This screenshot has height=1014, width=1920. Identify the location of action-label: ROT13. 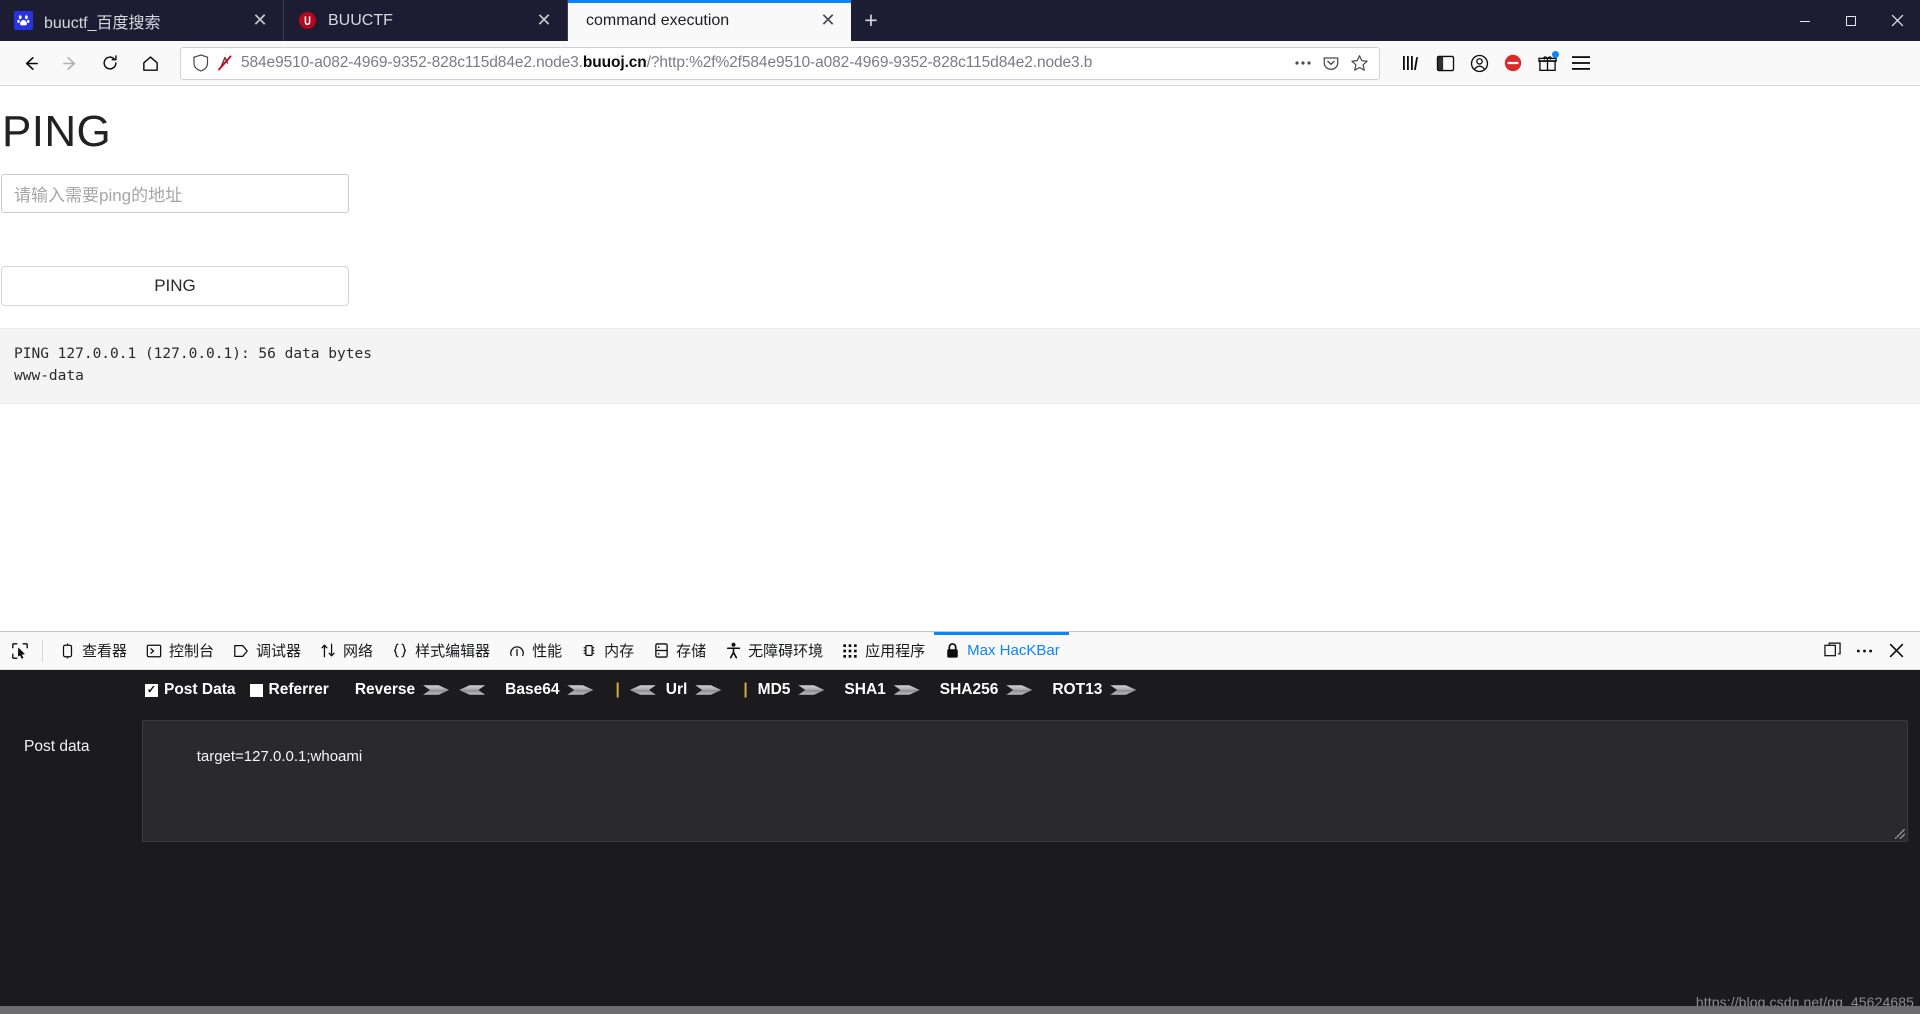
(1077, 689).